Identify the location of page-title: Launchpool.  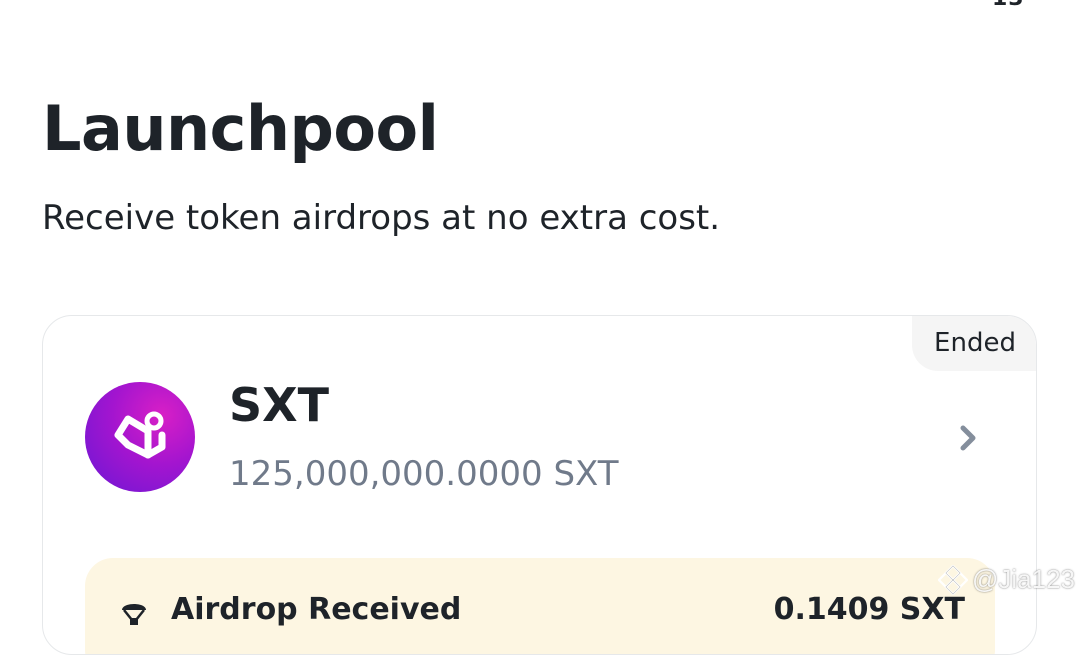
(240, 128).